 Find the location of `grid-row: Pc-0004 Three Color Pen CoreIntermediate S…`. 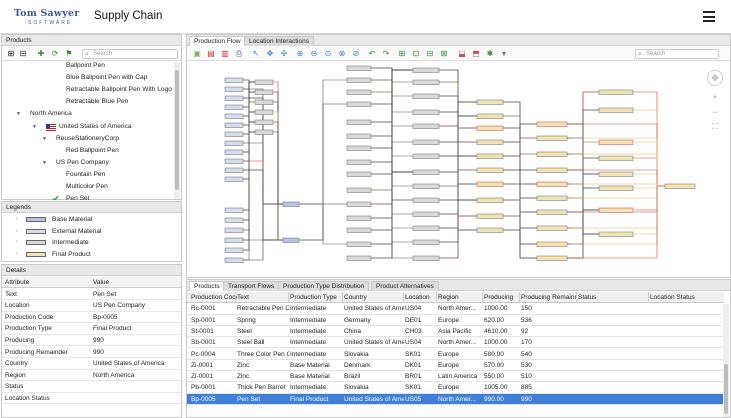

grid-row: Pc-0004 Three Color Pen CoreIntermediate S… is located at coordinates (455, 354).